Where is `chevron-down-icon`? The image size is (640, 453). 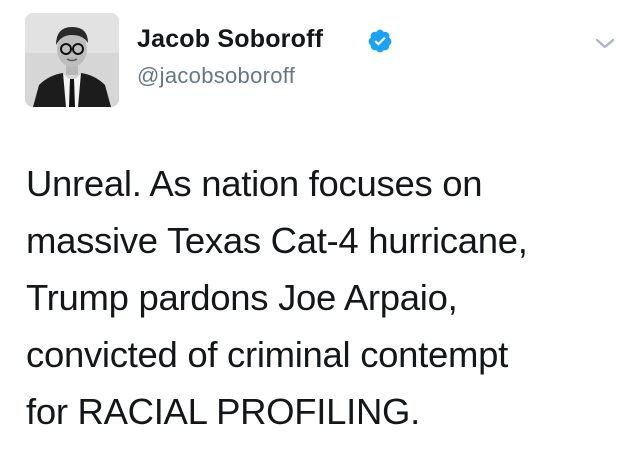
chevron-down-icon is located at coordinates (605, 43).